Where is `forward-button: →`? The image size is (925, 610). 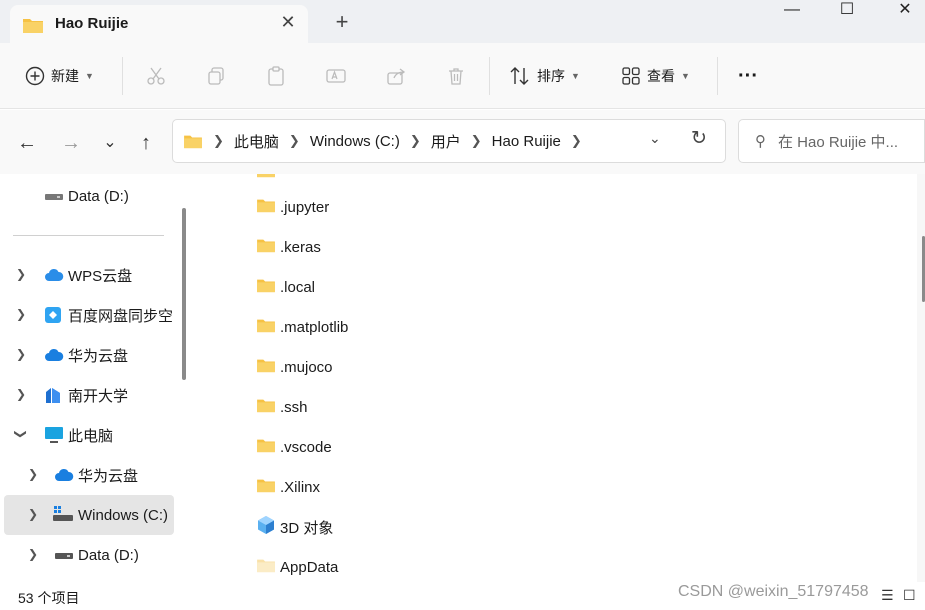 forward-button: → is located at coordinates (71, 143).